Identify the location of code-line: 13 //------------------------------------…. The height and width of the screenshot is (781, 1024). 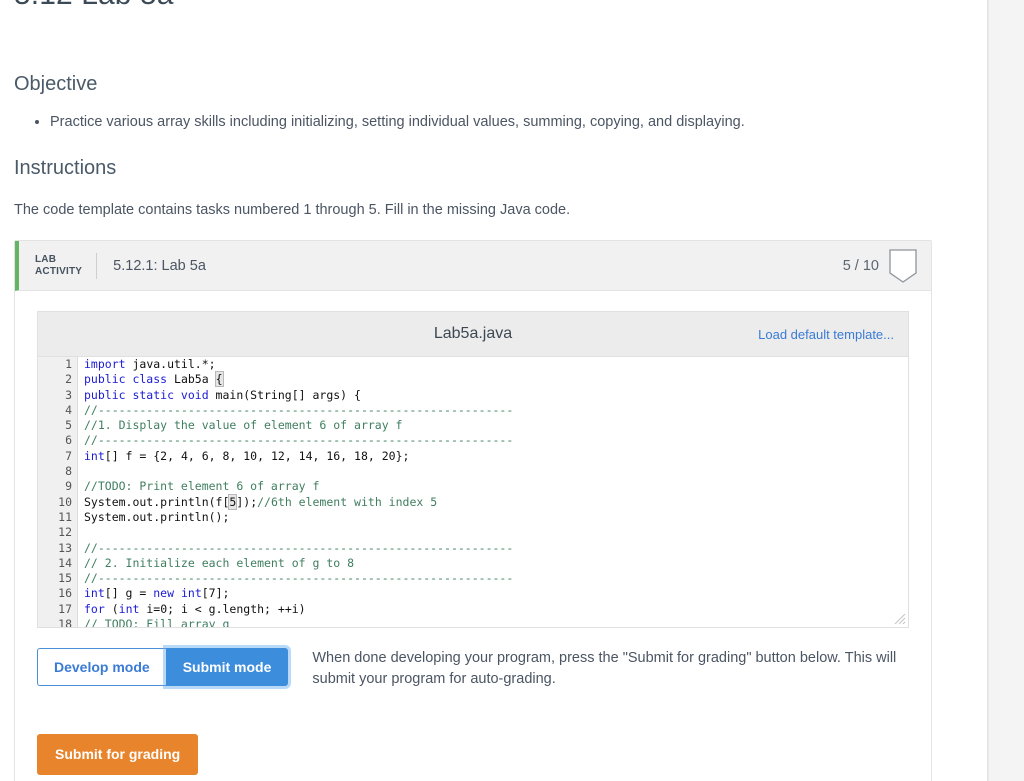
(473, 548).